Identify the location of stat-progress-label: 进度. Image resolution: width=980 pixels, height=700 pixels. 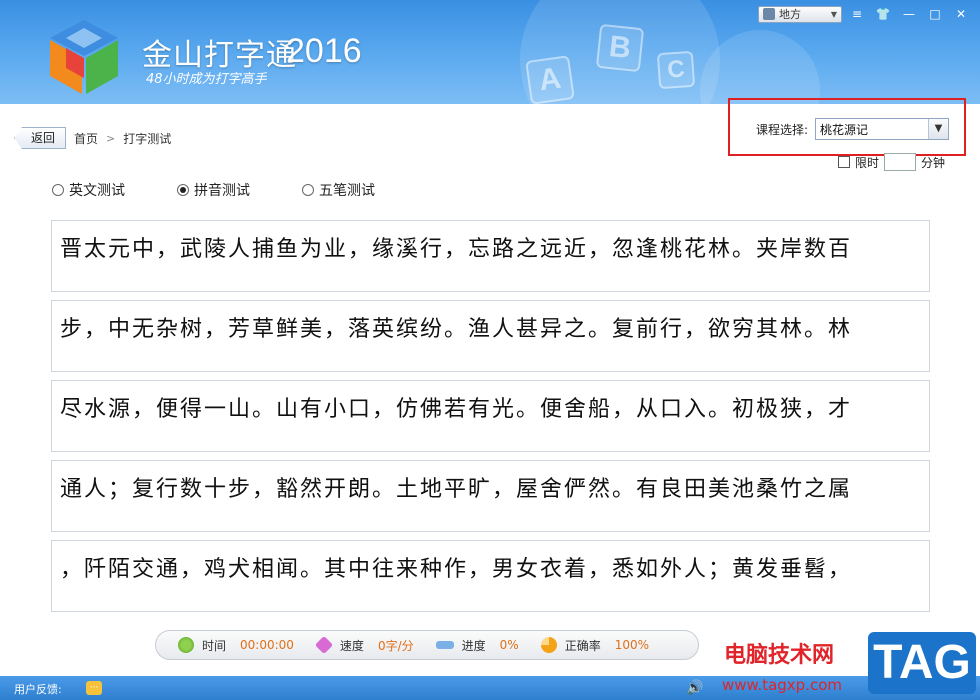
(473, 645).